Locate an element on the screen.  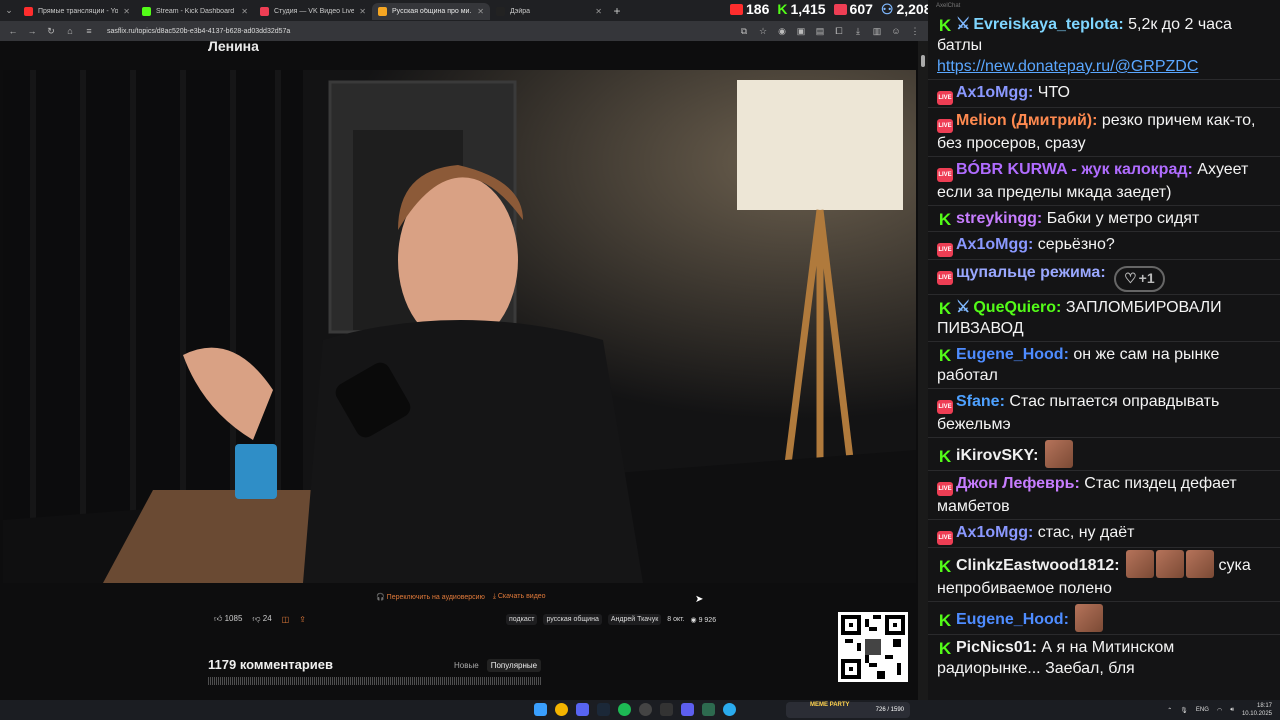
forward-icon: → is located at coordinates (32, 31).